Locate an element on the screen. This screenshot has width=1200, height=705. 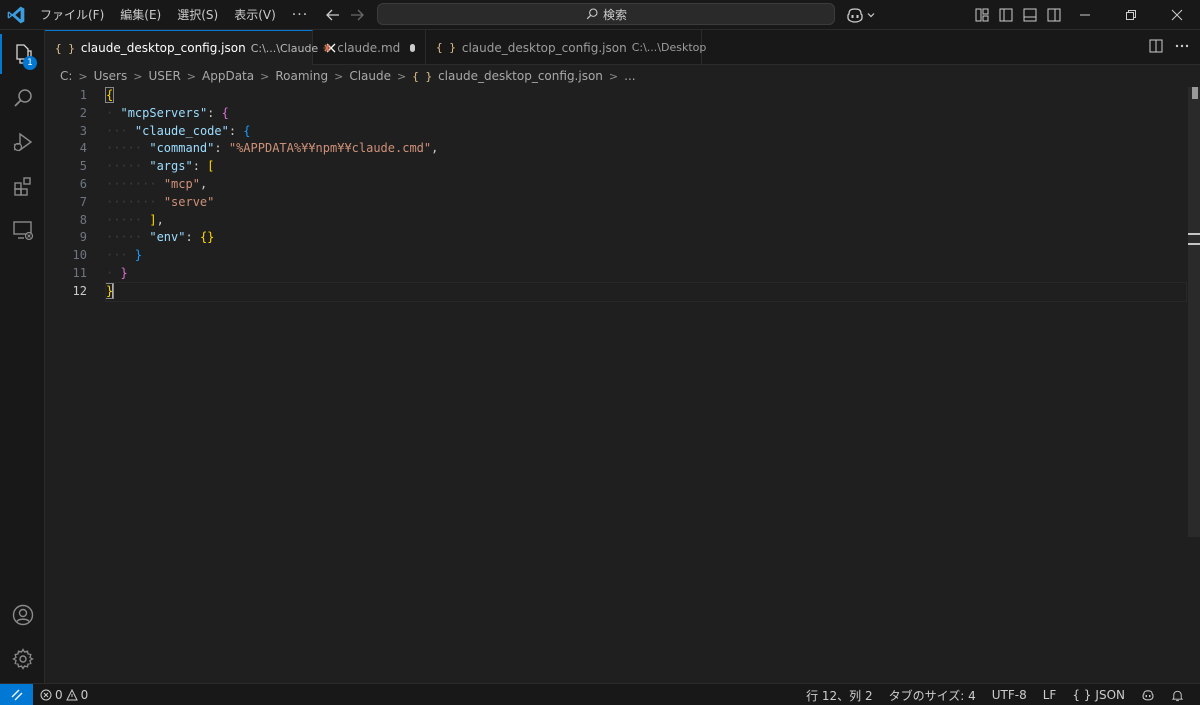
indentation-status: タブのサイズ: 4 is located at coordinates (932, 695).